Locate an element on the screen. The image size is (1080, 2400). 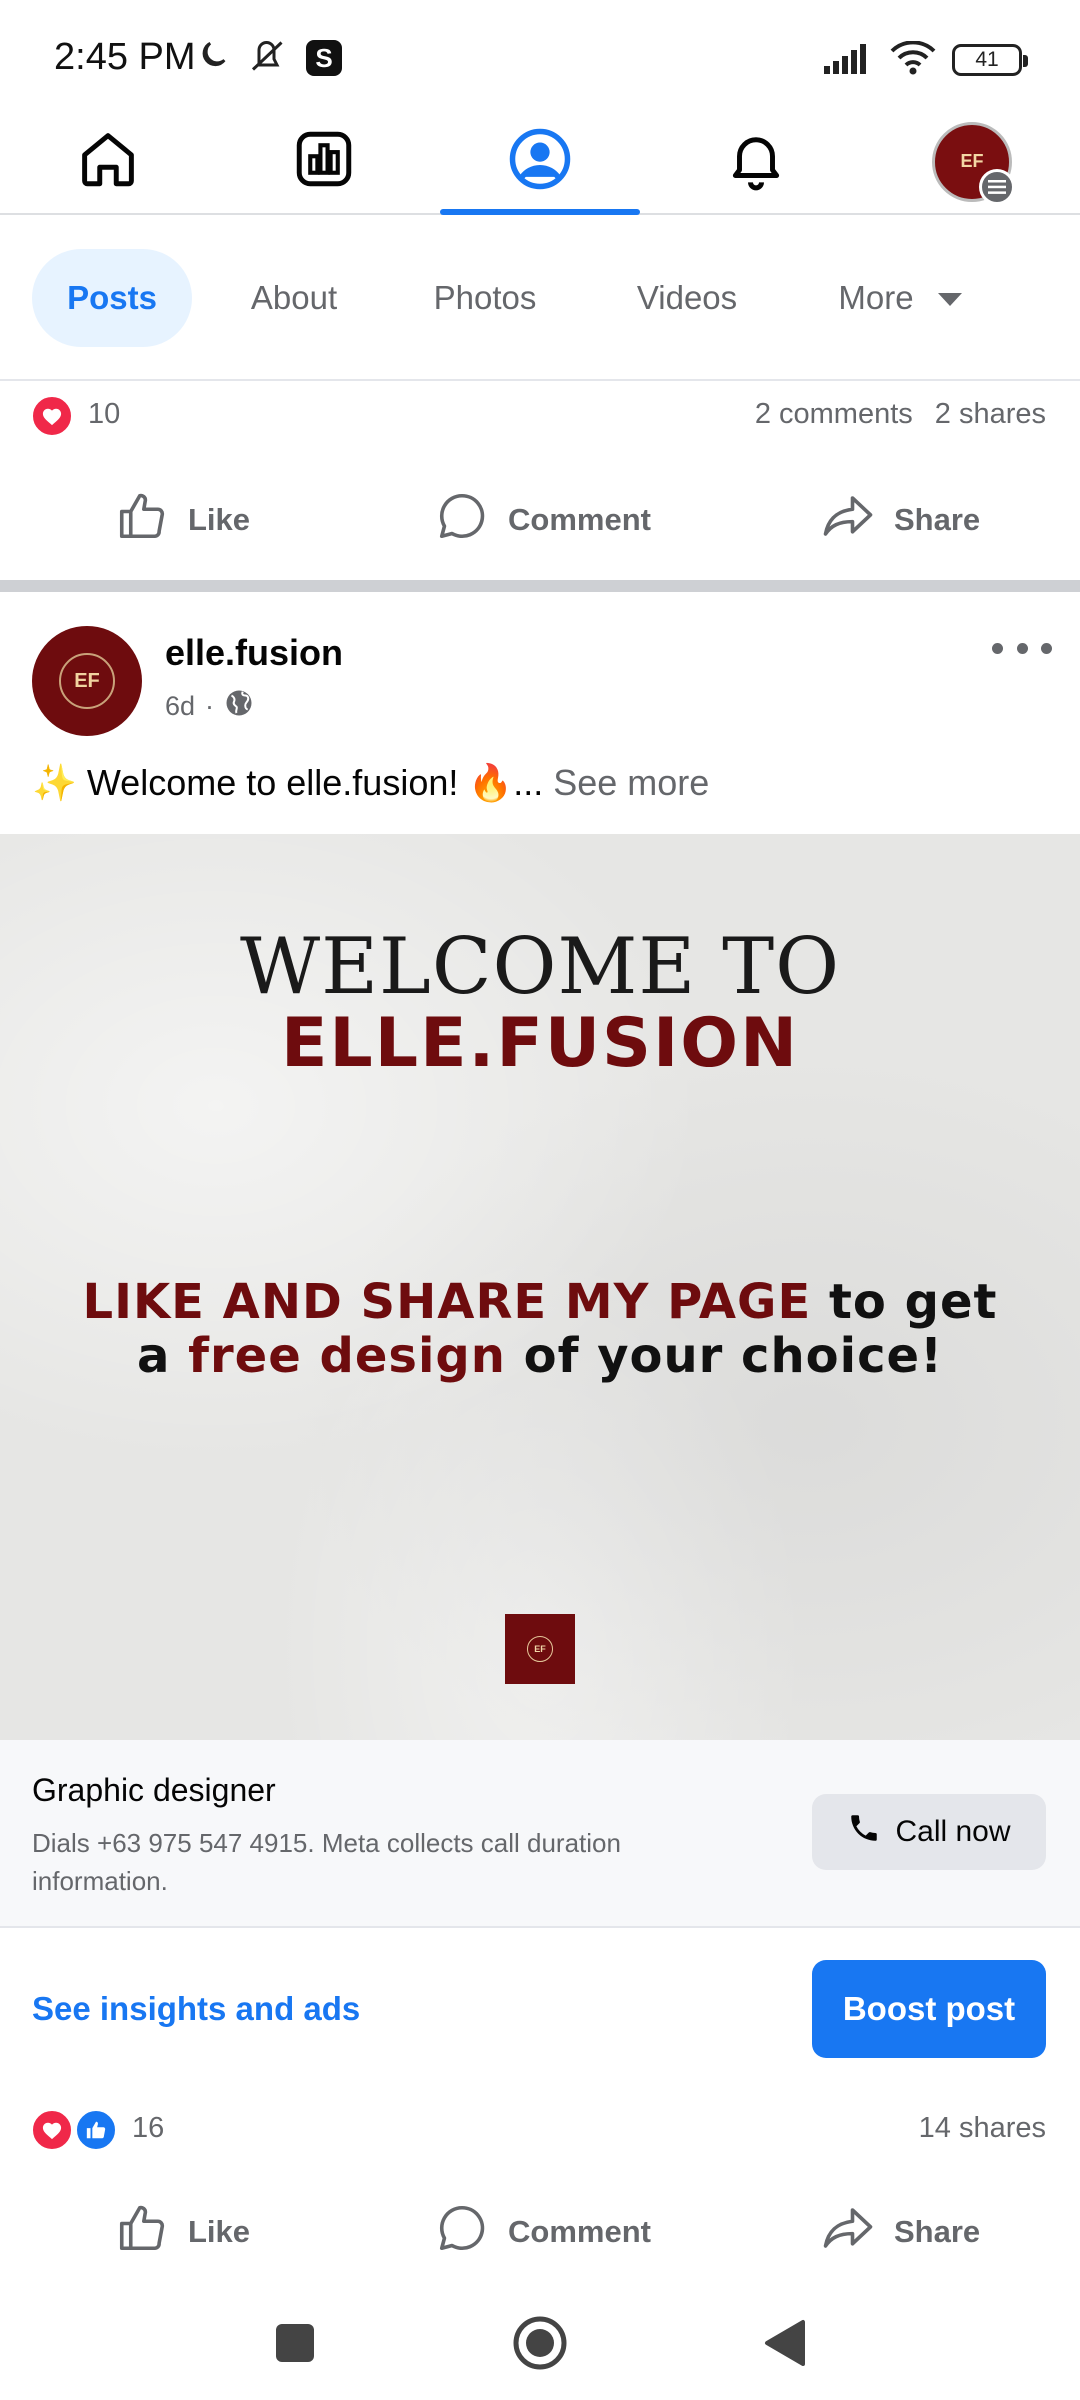
menu-icon is located at coordinates (997, 186).